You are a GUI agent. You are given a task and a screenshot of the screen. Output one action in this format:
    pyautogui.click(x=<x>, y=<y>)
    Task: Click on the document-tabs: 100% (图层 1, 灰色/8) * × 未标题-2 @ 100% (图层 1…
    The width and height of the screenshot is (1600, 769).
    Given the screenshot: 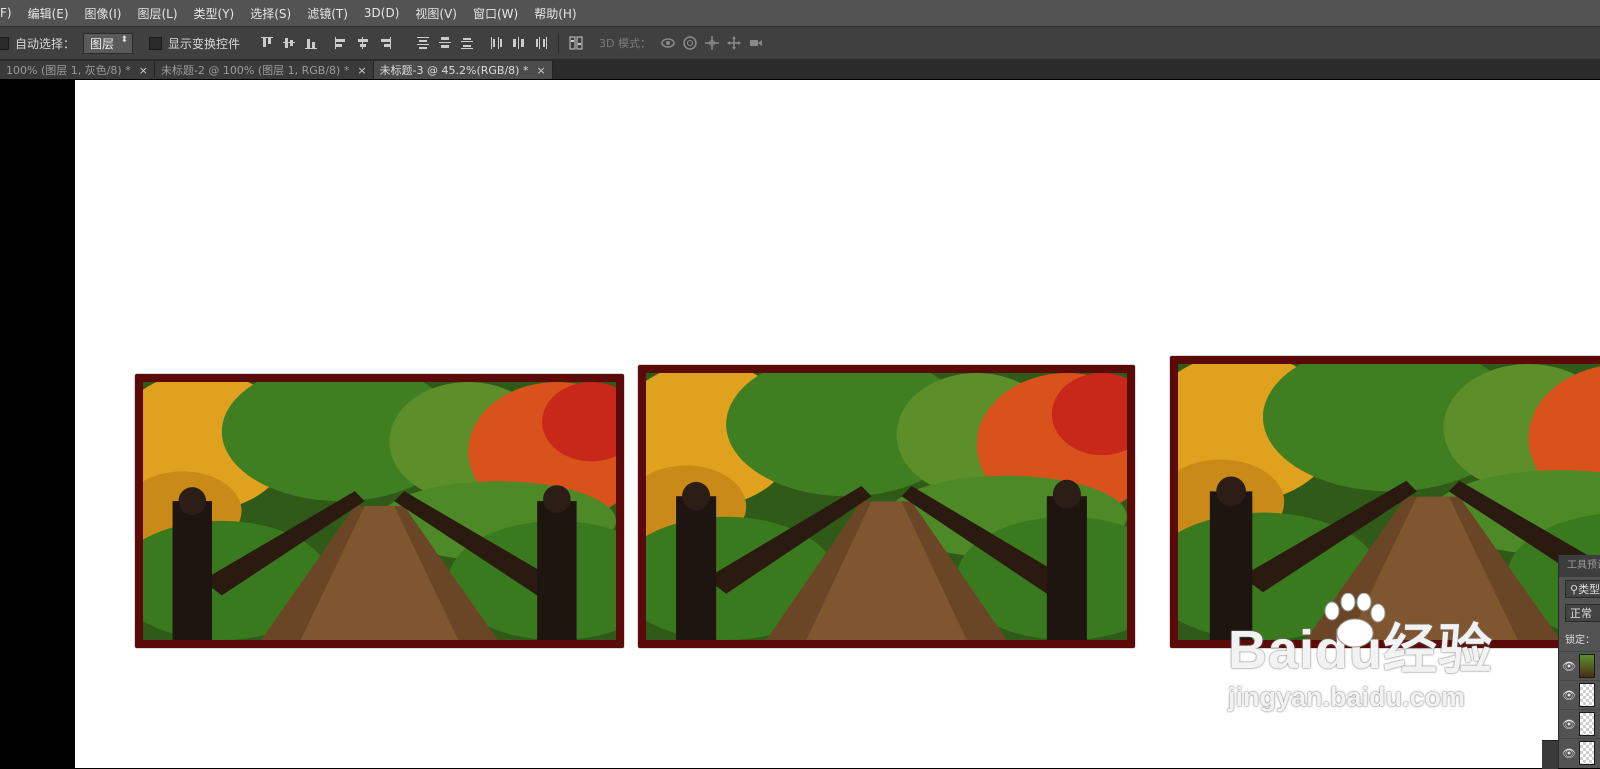 What is the action you would take?
    pyautogui.click(x=800, y=69)
    